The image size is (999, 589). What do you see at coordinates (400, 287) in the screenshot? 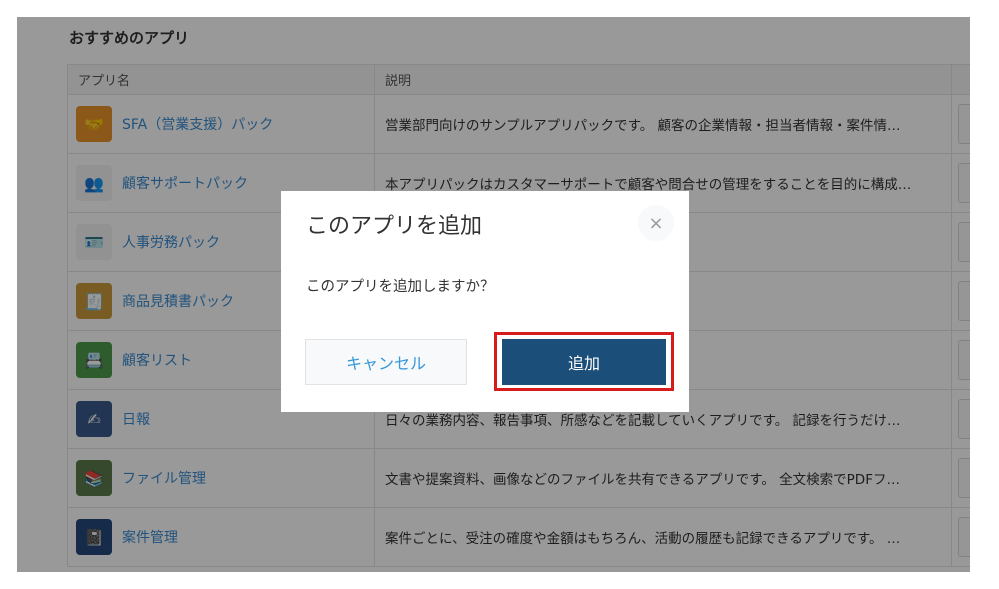
I see `dialog-message: このアプリを追加しますか？` at bounding box center [400, 287].